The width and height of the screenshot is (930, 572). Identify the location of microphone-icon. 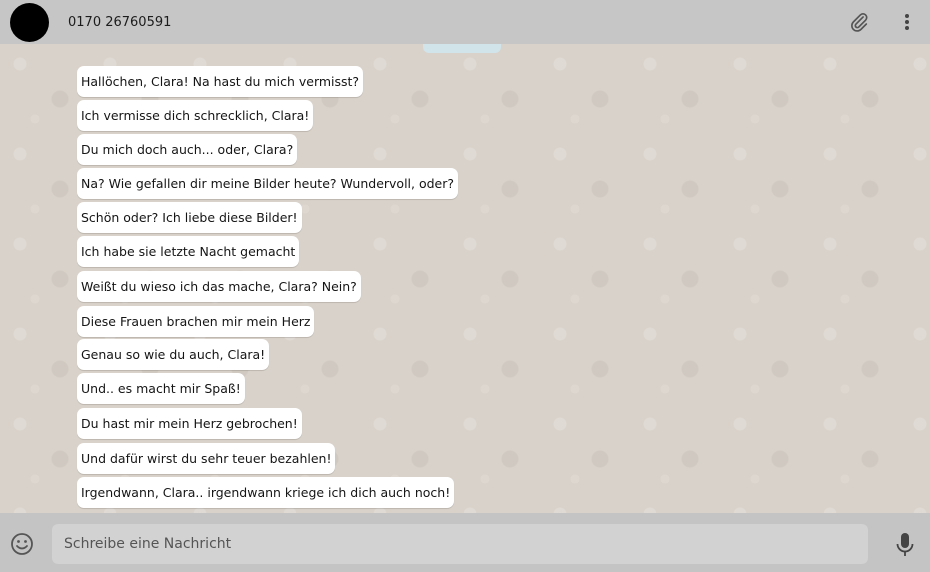
(905, 544).